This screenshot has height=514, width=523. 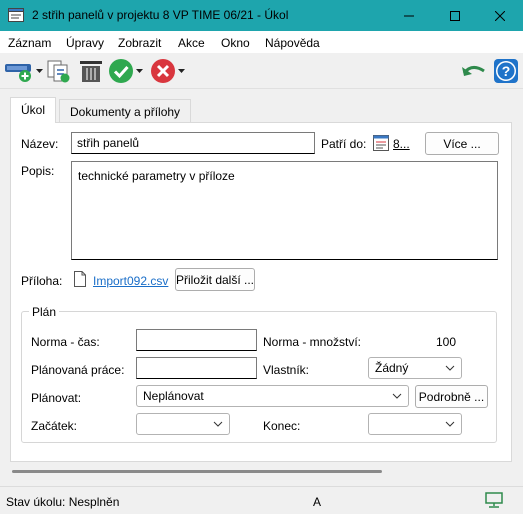 What do you see at coordinates (63, 502) in the screenshot?
I see `task-state-text: Stav úkolu: Nesplněn` at bounding box center [63, 502].